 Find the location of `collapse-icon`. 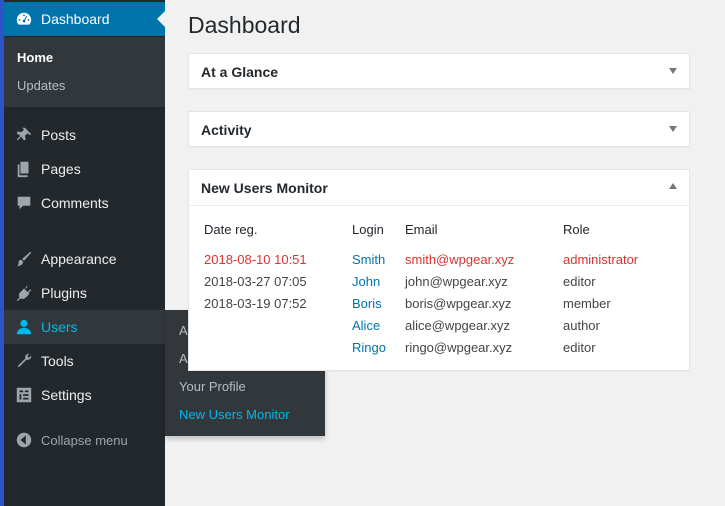

collapse-icon is located at coordinates (24, 440).